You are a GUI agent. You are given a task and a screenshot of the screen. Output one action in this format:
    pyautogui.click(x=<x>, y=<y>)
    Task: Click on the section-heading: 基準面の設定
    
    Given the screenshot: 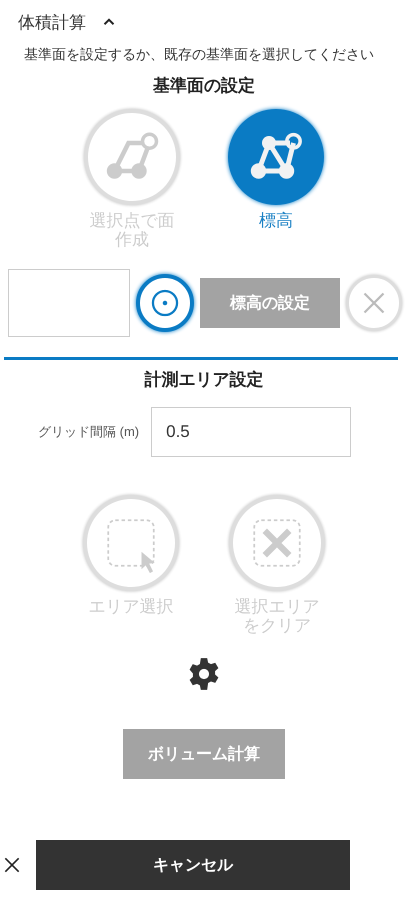 What is the action you would take?
    pyautogui.click(x=204, y=86)
    